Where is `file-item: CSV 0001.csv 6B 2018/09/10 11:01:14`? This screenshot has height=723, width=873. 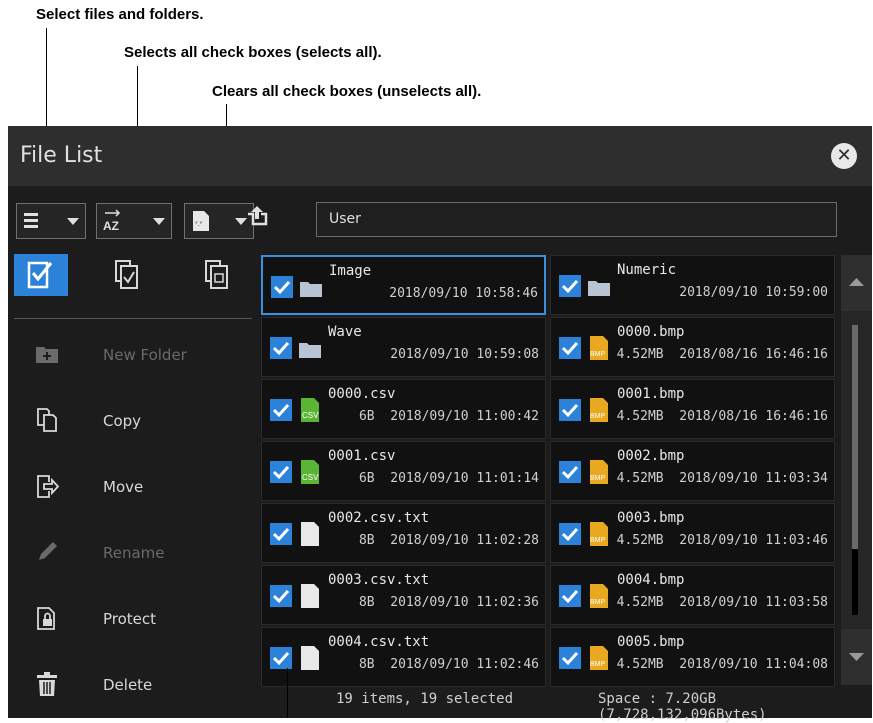 file-item: CSV 0001.csv 6B 2018/09/10 11:01:14 is located at coordinates (403, 471).